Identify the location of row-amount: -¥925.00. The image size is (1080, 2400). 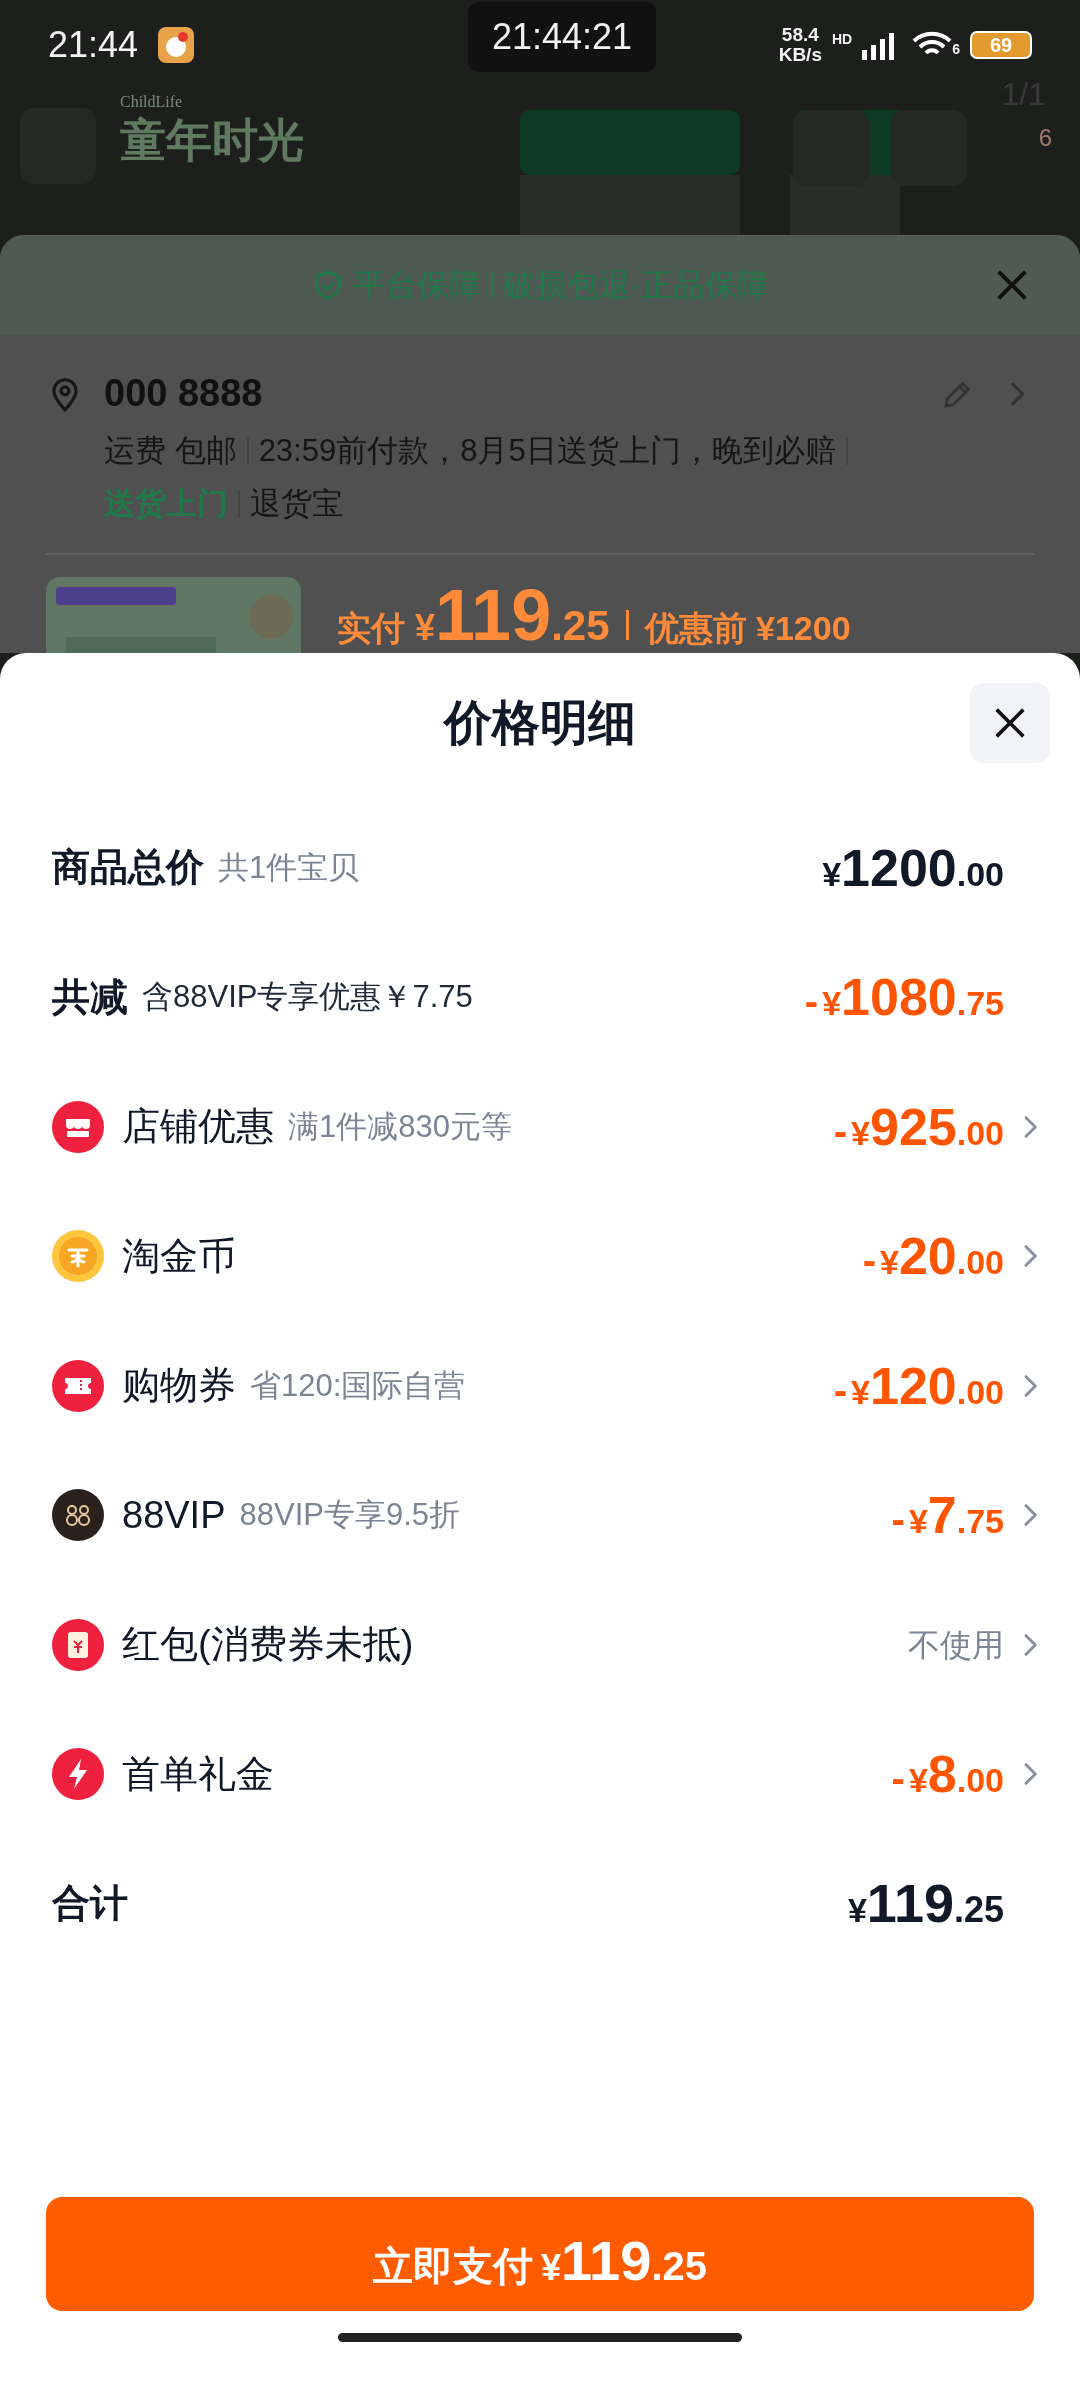
(918, 1127).